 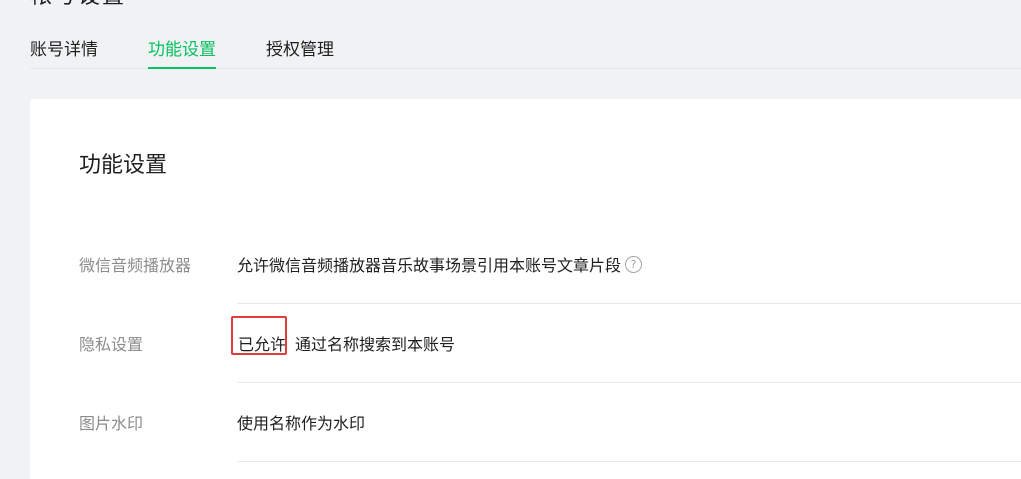 What do you see at coordinates (626, 343) in the screenshot?
I see `row-value: 已允许 通过名称搜索到本账号` at bounding box center [626, 343].